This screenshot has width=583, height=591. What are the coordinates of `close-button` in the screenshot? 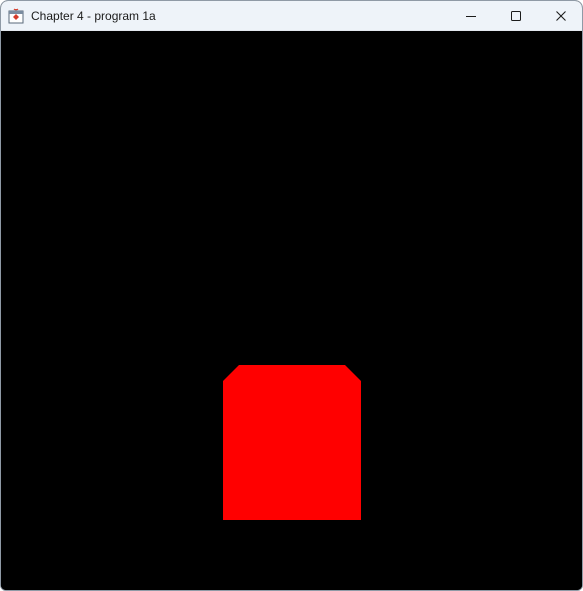 It's located at (560, 16).